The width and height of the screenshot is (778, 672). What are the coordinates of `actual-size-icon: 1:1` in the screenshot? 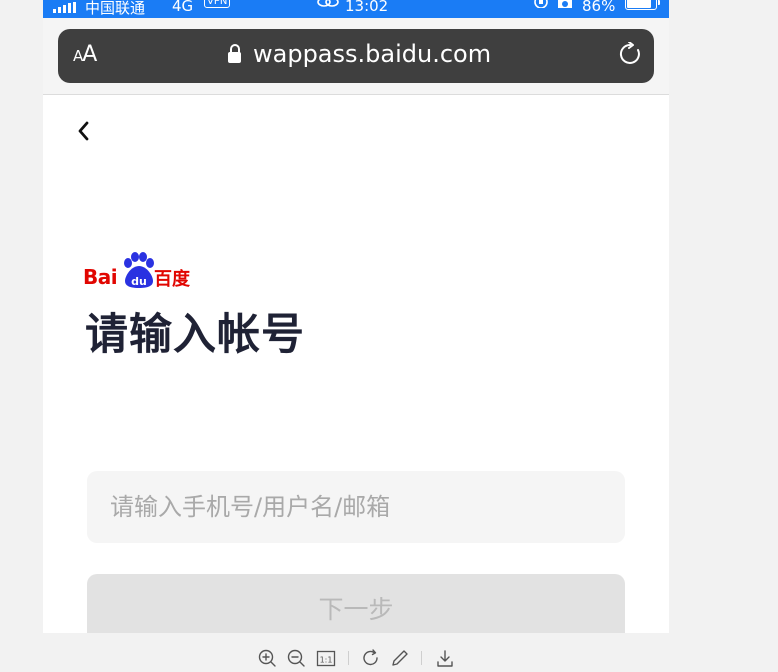 It's located at (326, 658).